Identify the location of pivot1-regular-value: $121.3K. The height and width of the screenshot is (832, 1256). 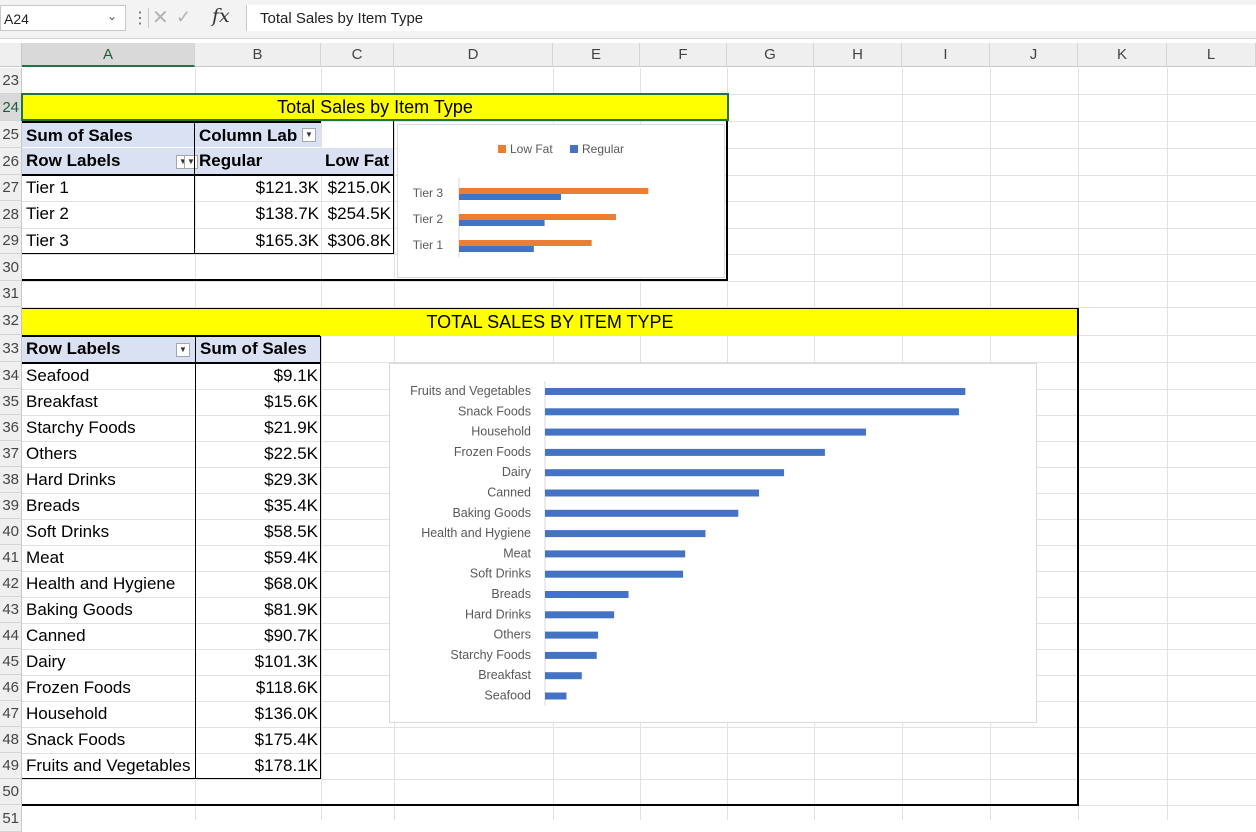
(258, 188).